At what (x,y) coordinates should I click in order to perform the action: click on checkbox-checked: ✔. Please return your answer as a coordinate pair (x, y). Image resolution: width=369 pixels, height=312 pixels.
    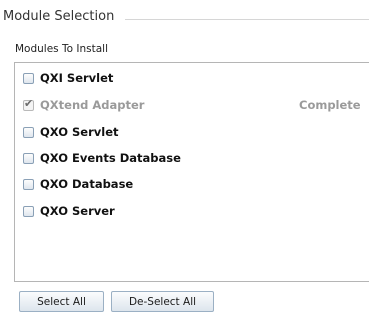
    Looking at the image, I should click on (28, 103).